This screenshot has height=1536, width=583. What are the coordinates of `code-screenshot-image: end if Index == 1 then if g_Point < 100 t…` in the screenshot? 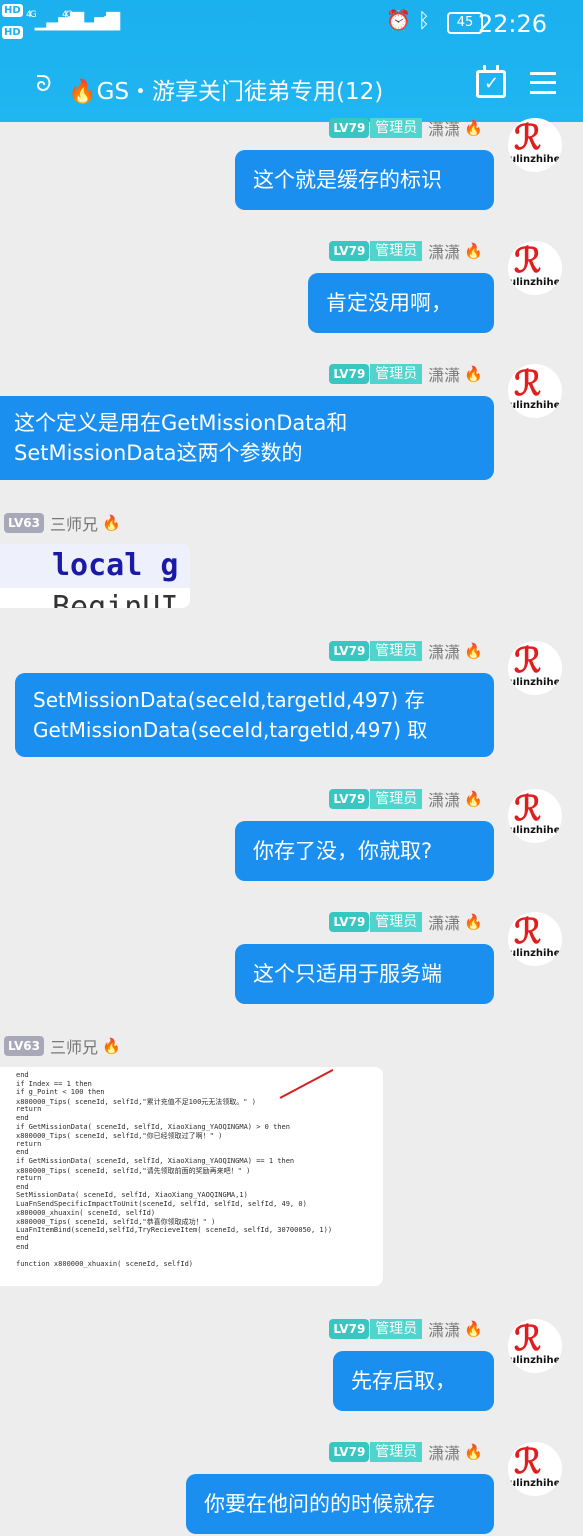 It's located at (191, 1176).